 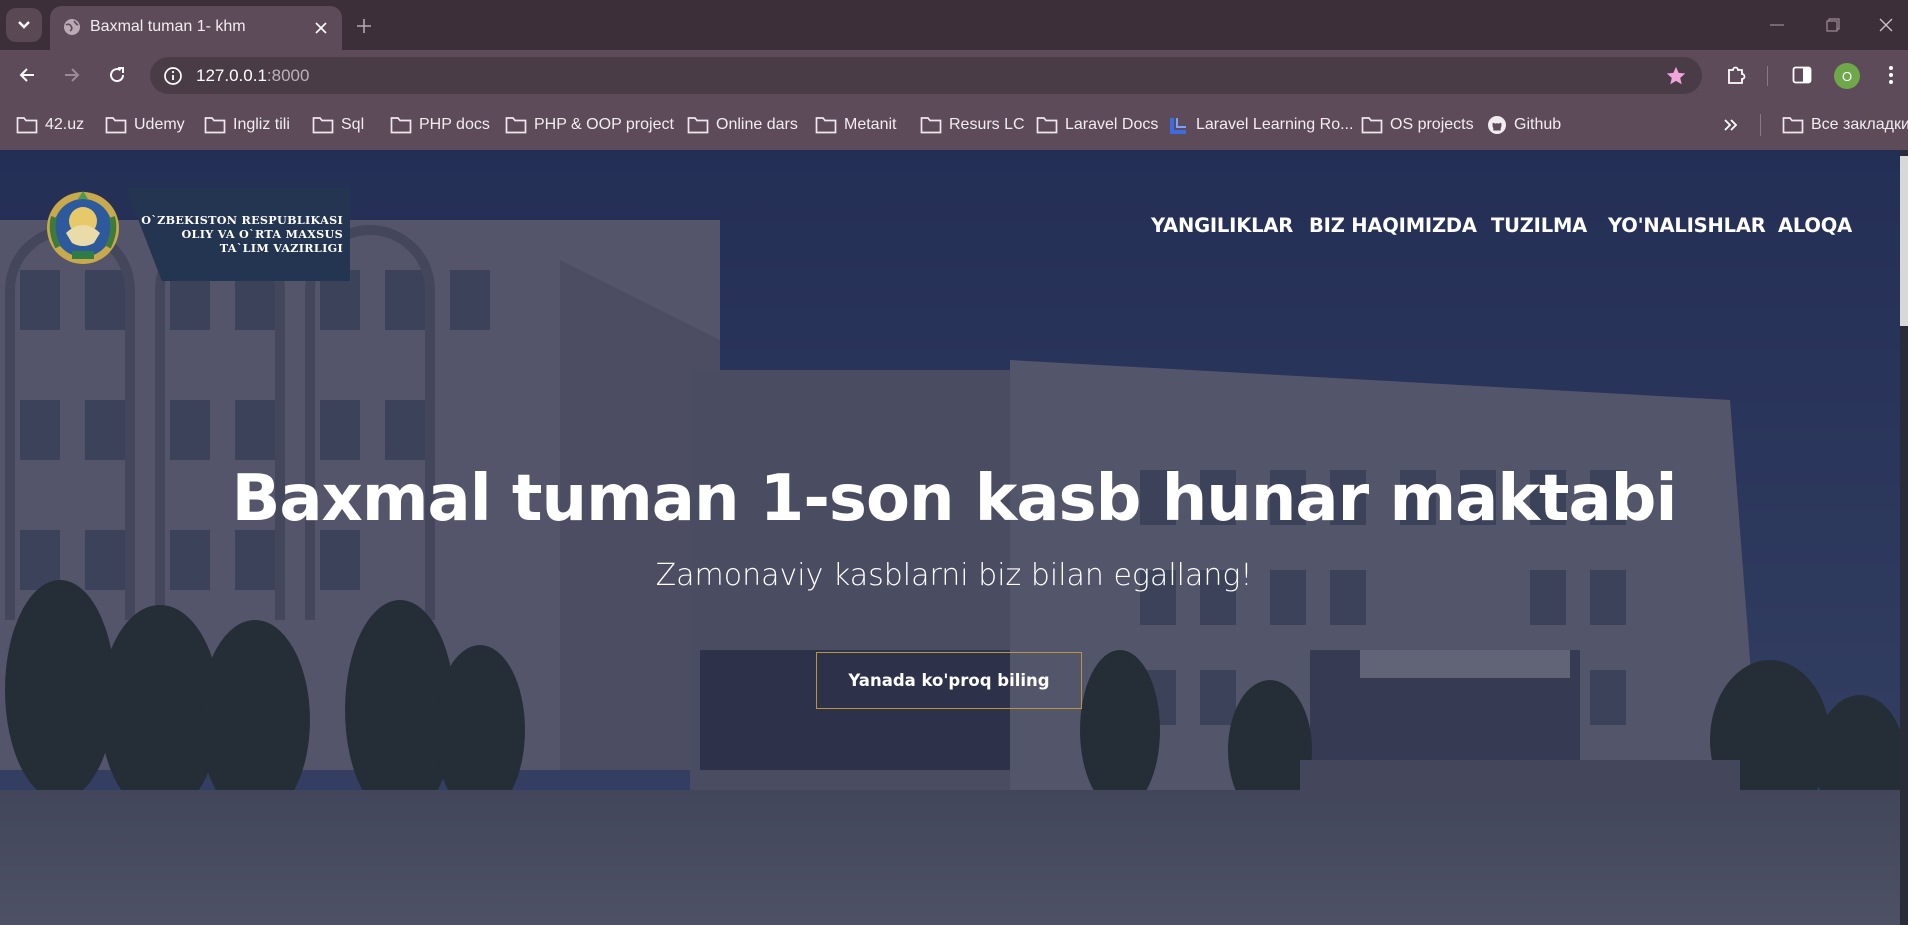 I want to click on ministry-name-line-2: OLIY VA O`RTA MAXSUS, so click(x=262, y=234).